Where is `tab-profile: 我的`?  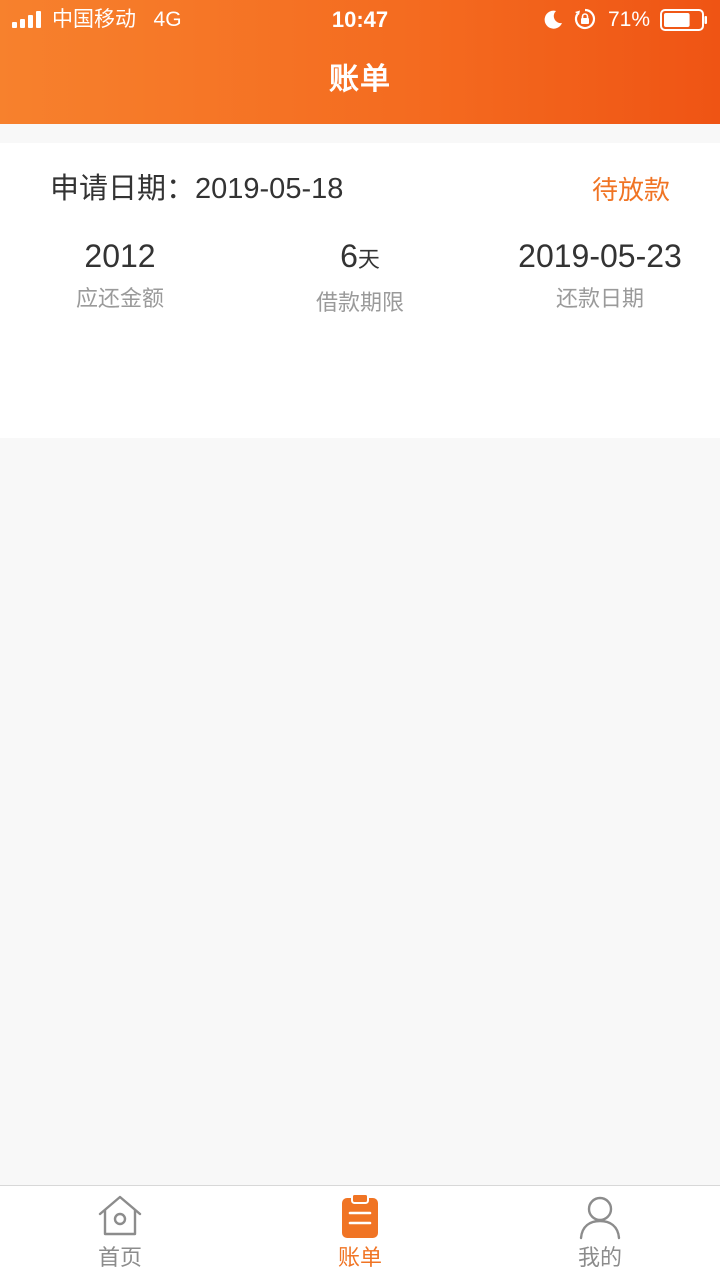
tab-profile: 我的 is located at coordinates (600, 1233).